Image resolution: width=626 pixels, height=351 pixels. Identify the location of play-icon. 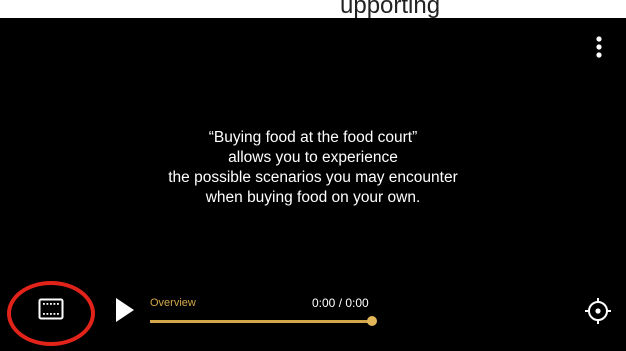
(125, 310).